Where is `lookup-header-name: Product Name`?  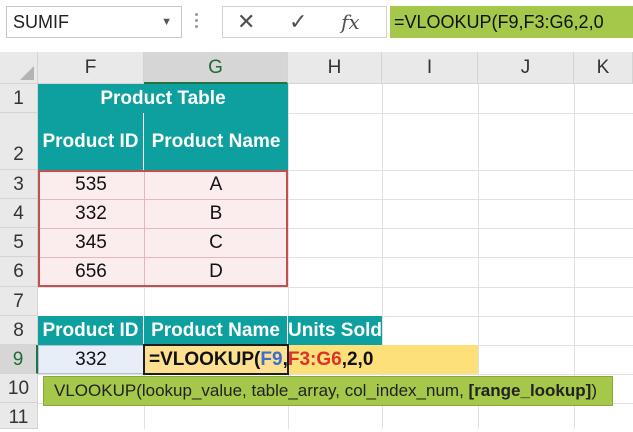 lookup-header-name: Product Name is located at coordinates (216, 330).